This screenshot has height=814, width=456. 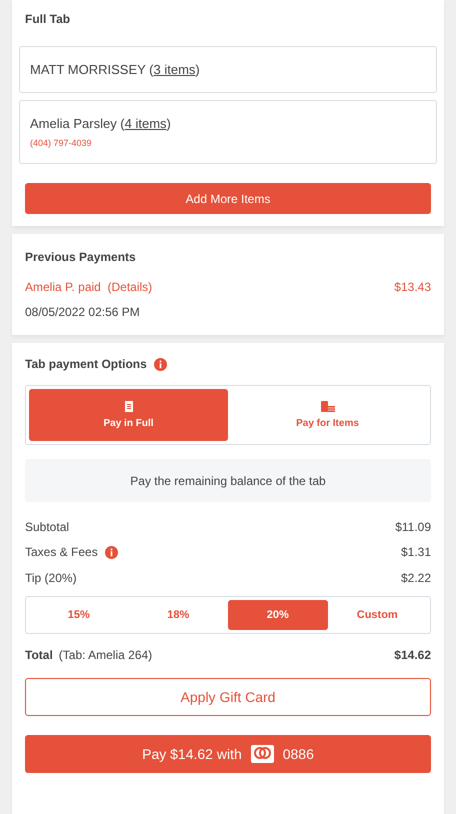 What do you see at coordinates (327, 406) in the screenshot?
I see `items-icon` at bounding box center [327, 406].